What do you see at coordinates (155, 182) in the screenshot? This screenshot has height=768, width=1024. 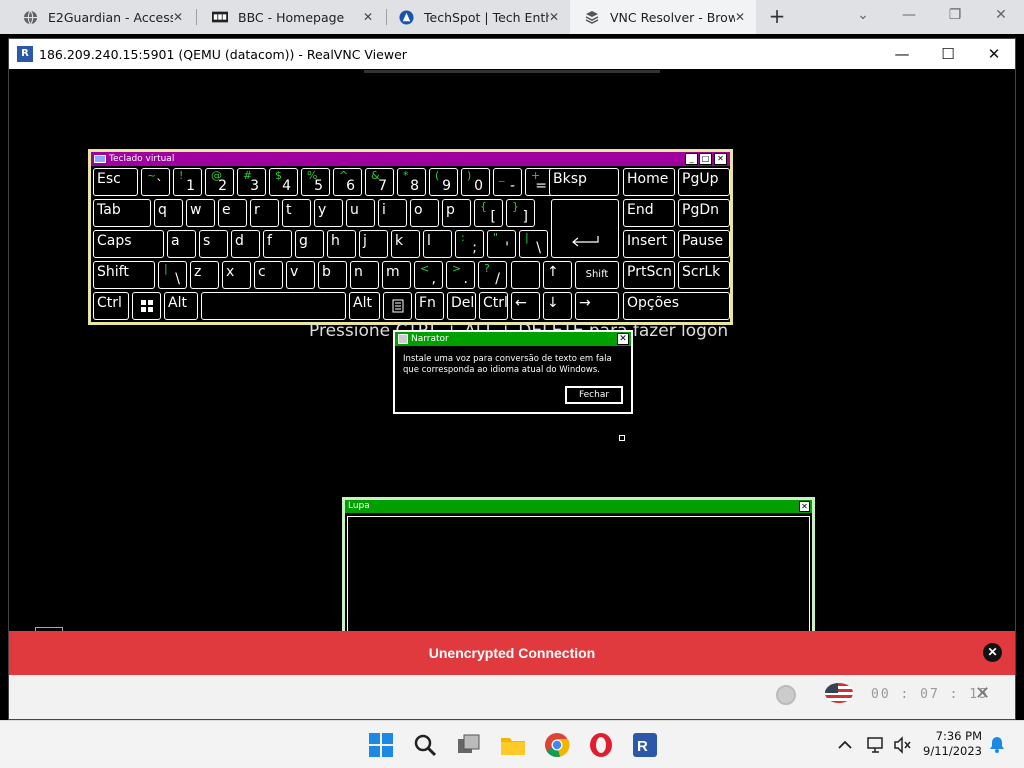 I see `key-char: ~ `` at bounding box center [155, 182].